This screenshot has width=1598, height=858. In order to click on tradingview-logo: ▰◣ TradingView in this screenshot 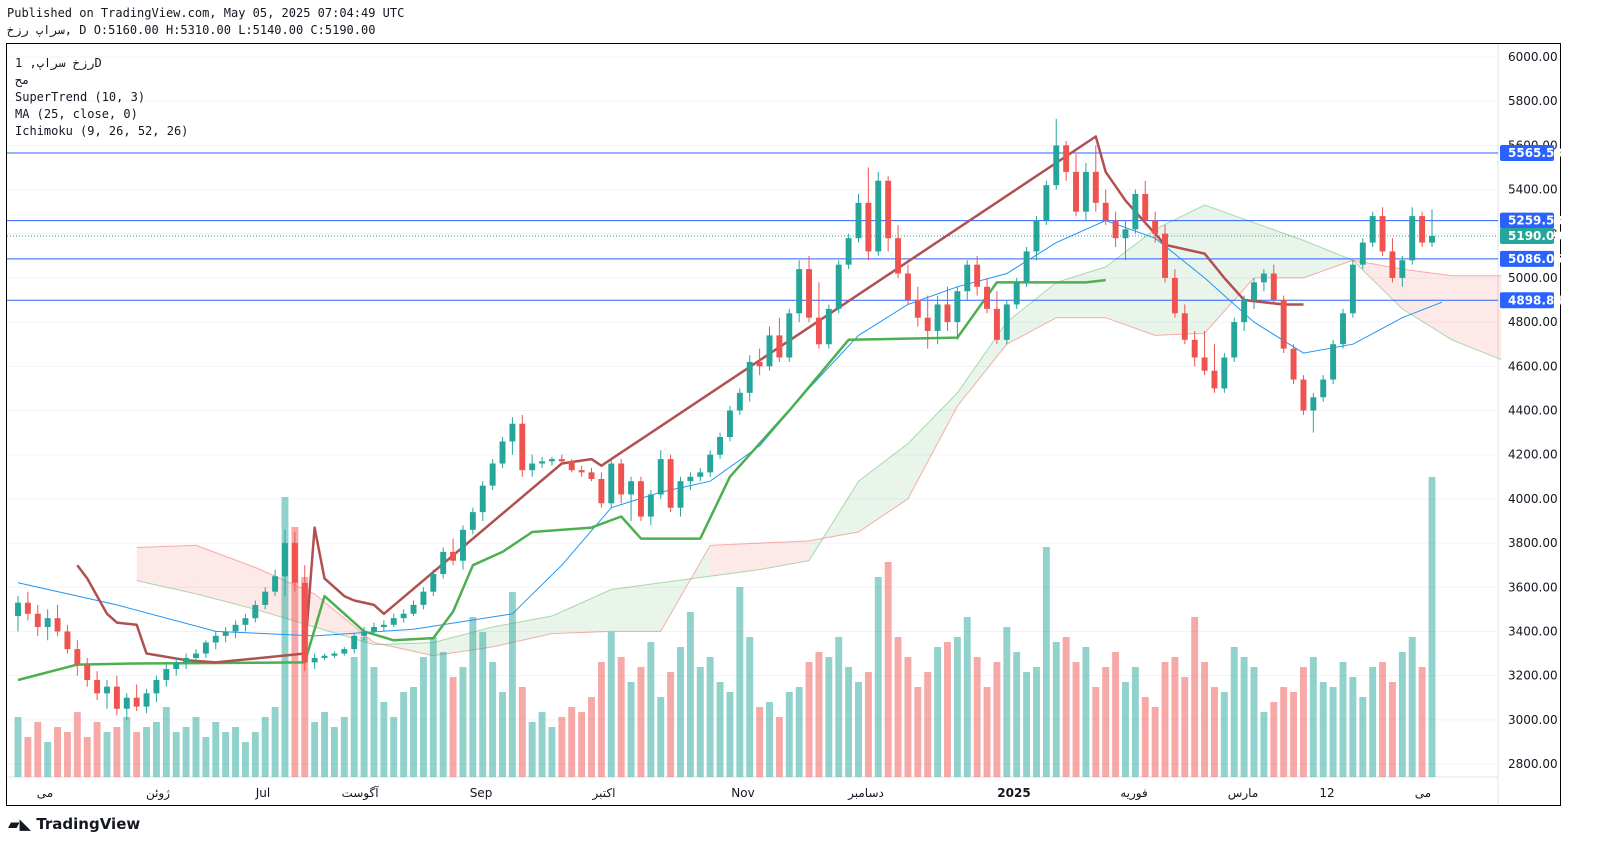, I will do `click(74, 824)`.